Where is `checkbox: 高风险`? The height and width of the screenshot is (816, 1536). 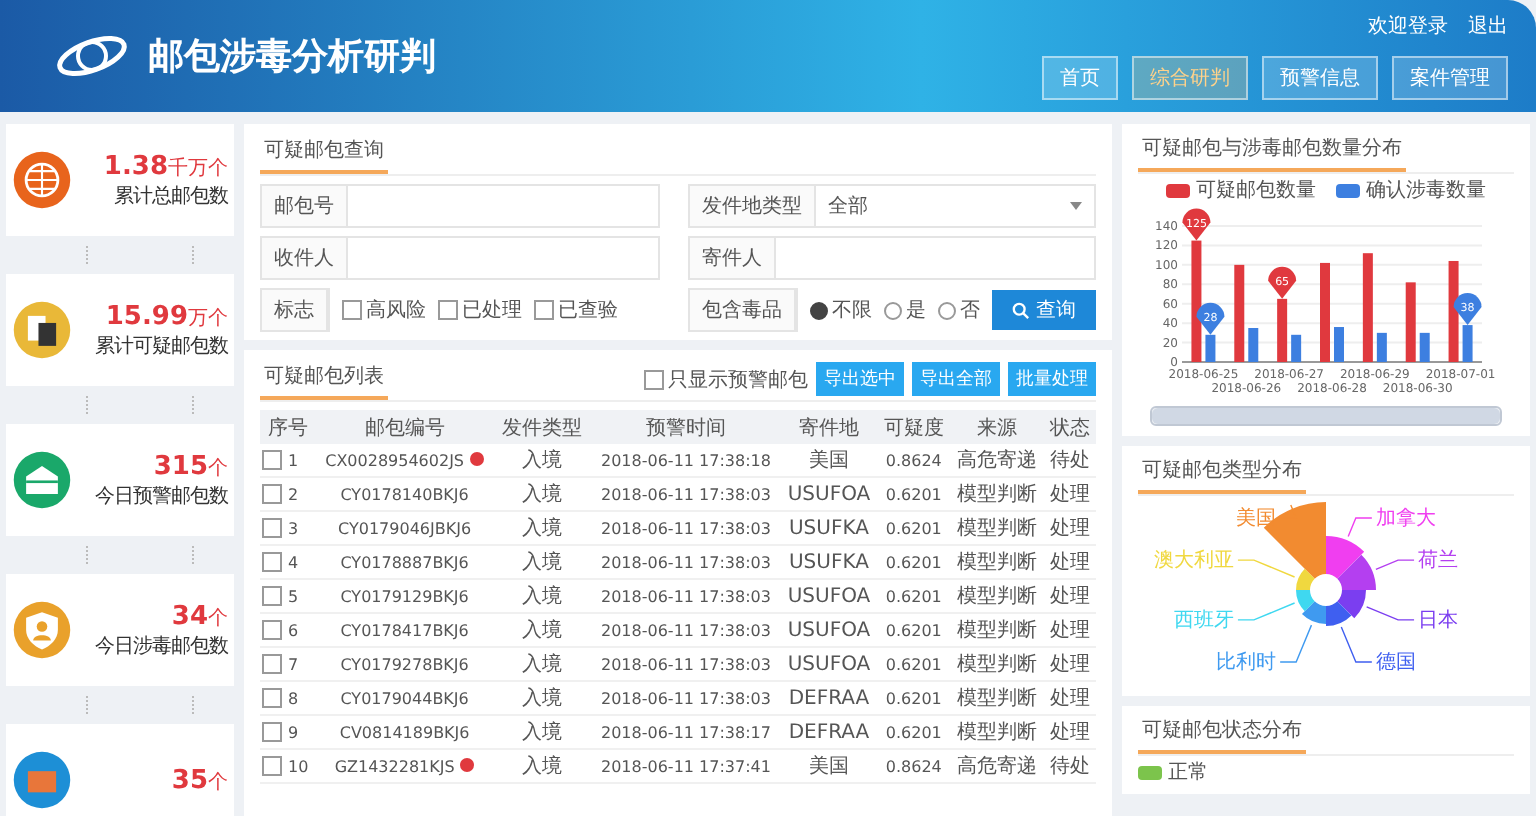
checkbox: 高风险 is located at coordinates (384, 310).